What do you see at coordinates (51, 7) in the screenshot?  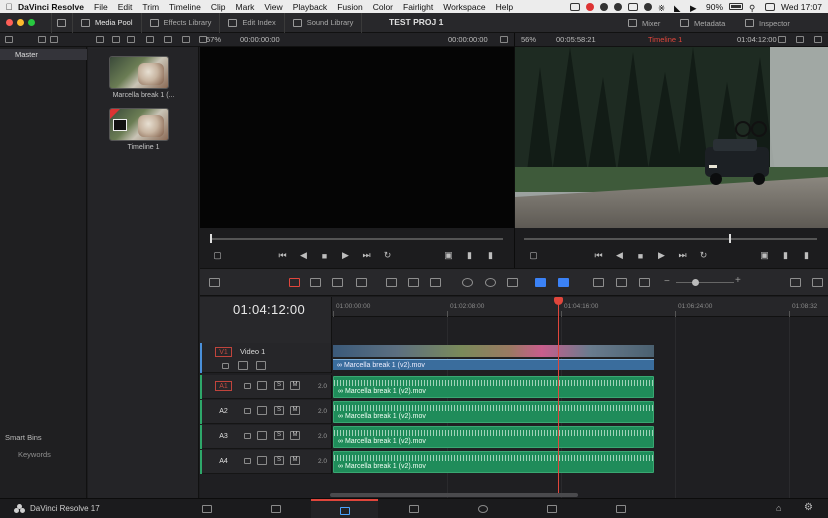 I see `app-menu: DaVinci Resolve` at bounding box center [51, 7].